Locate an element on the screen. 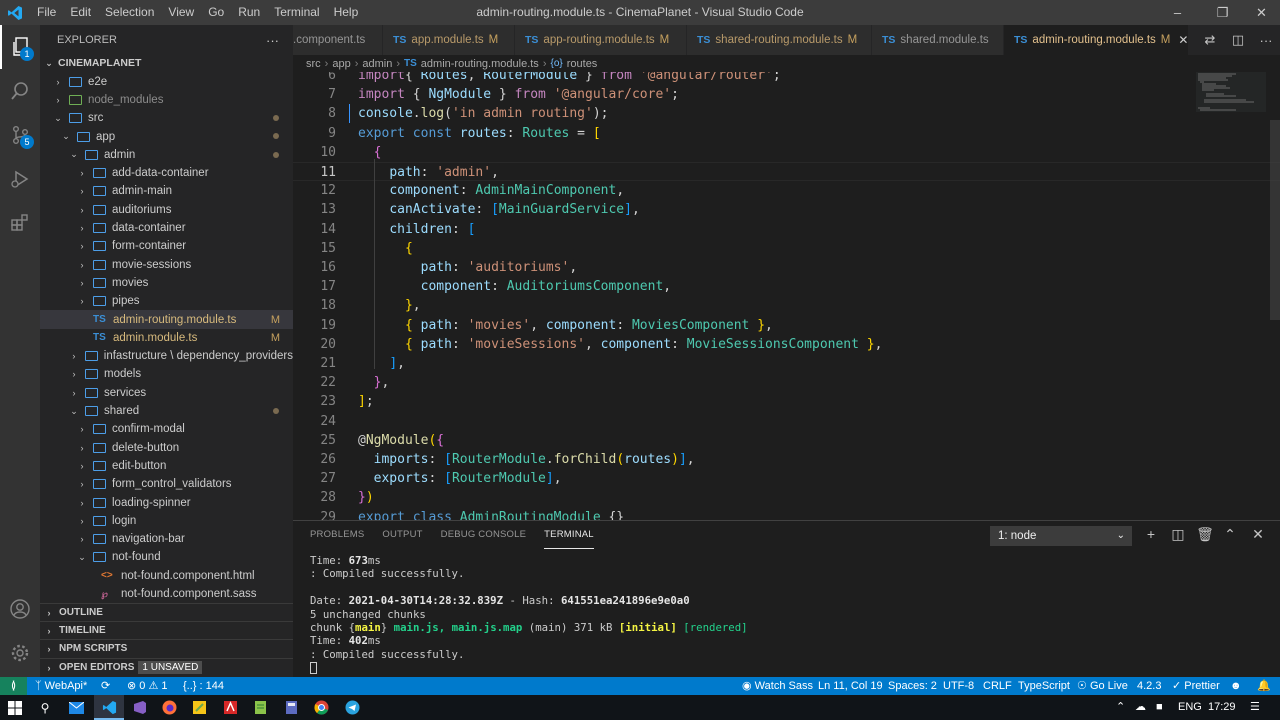 The image size is (1280, 720). terminal-select: 1: node ⌄ is located at coordinates (1061, 536).